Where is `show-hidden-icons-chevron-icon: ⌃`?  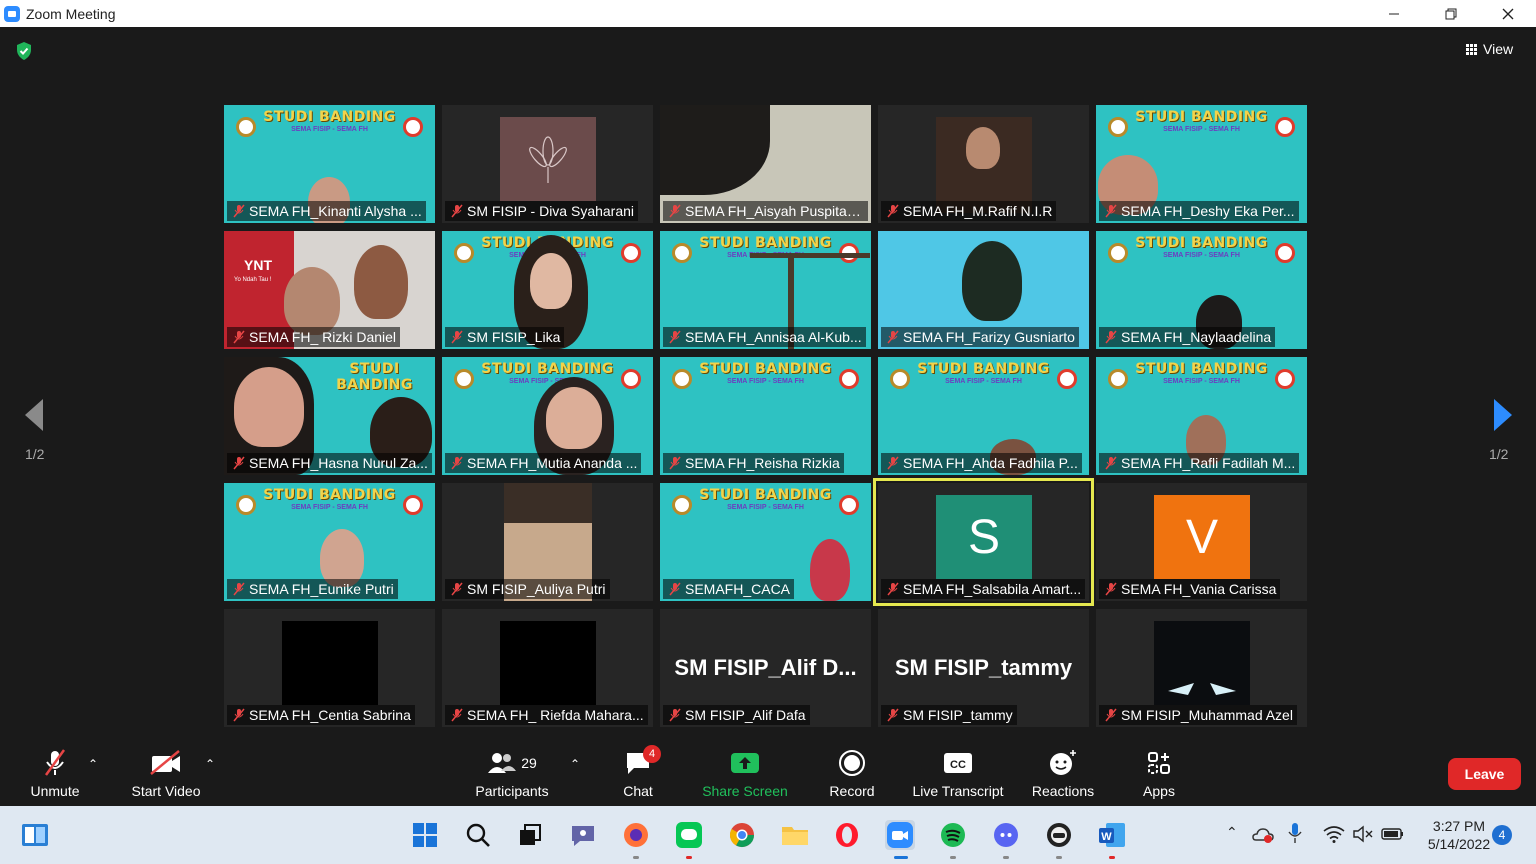
show-hidden-icons-chevron-icon: ⌃ is located at coordinates (1232, 832).